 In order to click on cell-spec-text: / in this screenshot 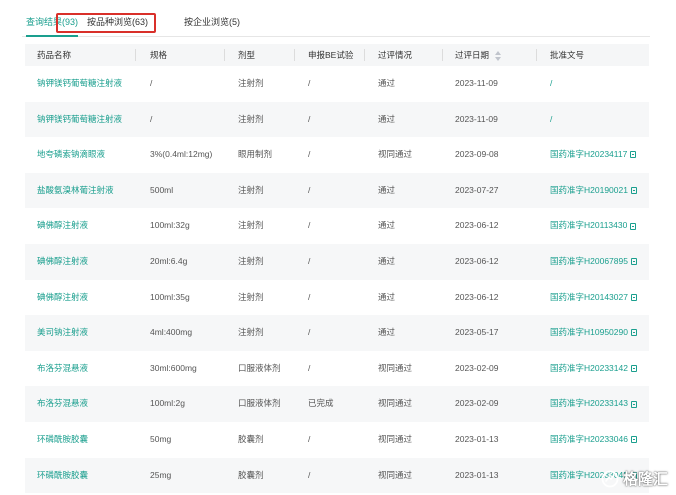, I will do `click(151, 118)`.